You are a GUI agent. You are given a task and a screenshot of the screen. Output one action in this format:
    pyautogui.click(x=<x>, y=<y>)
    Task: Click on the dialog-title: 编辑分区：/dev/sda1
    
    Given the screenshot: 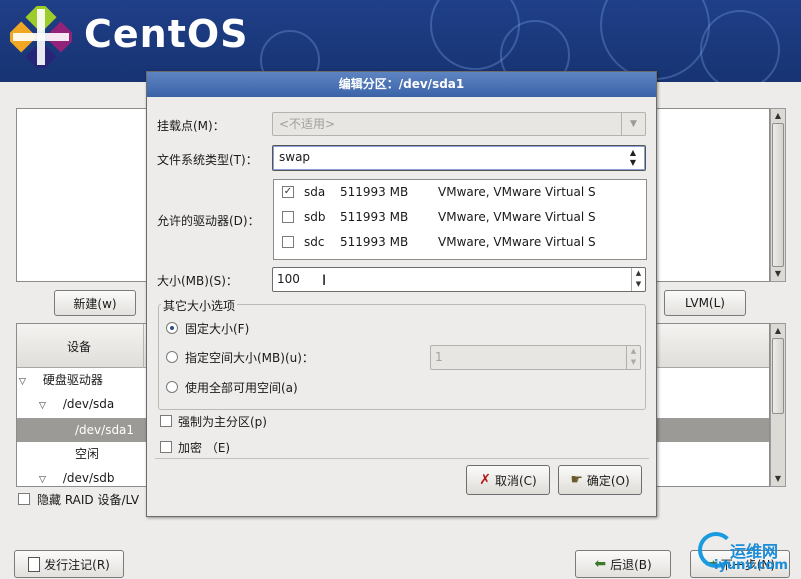 What is the action you would take?
    pyautogui.click(x=401, y=84)
    